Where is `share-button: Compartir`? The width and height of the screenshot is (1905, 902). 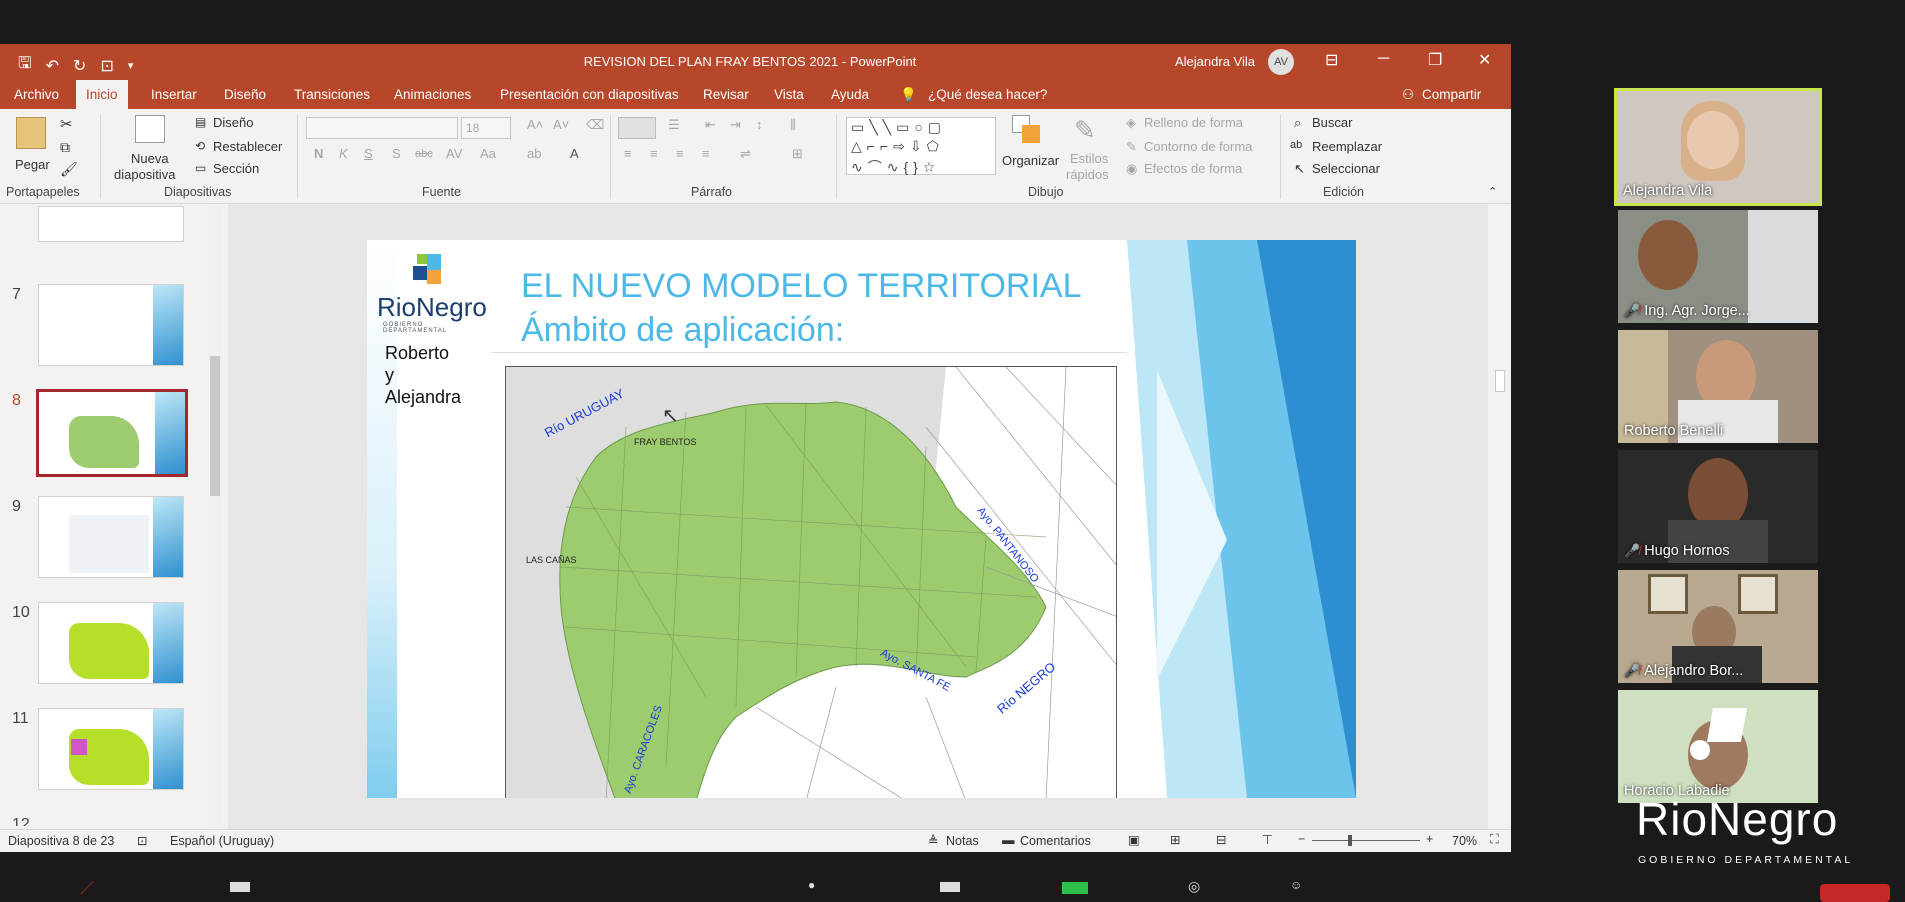
share-button: Compartir is located at coordinates (1451, 94).